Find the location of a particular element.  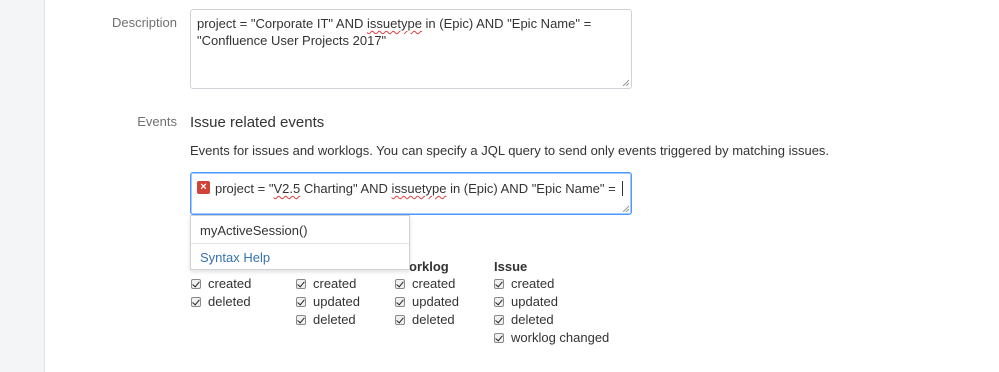

jql-text-part: project = " is located at coordinates (244, 188).